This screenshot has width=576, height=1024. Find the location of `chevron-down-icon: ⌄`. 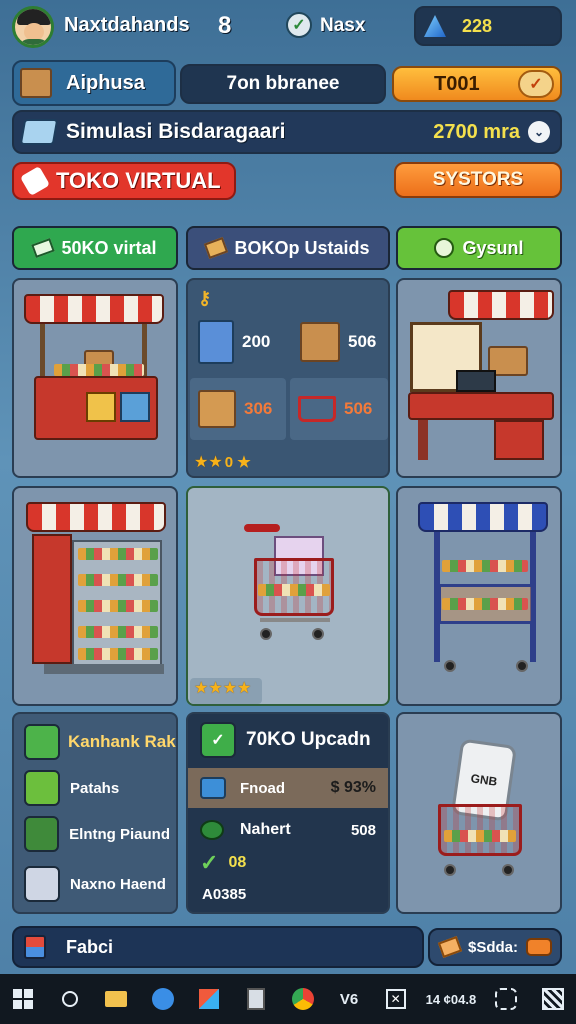

chevron-down-icon: ⌄ is located at coordinates (539, 132).